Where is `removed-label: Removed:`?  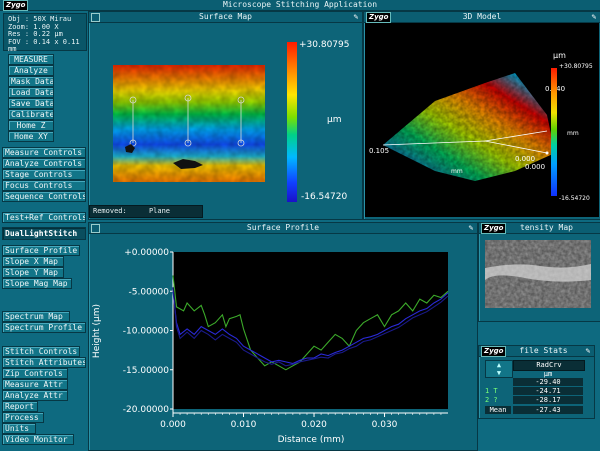 removed-label: Removed: is located at coordinates (110, 211).